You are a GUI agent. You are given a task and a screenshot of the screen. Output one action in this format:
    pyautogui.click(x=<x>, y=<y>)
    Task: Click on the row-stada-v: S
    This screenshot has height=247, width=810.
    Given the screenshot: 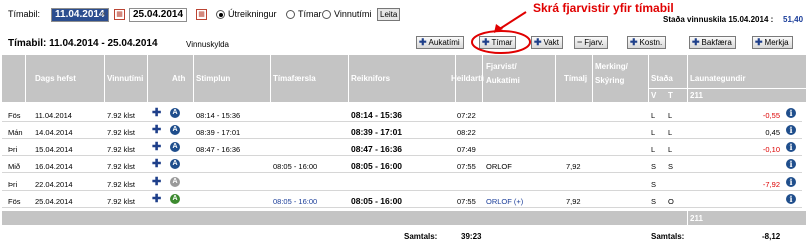 What is the action you would take?
    pyautogui.click(x=654, y=166)
    